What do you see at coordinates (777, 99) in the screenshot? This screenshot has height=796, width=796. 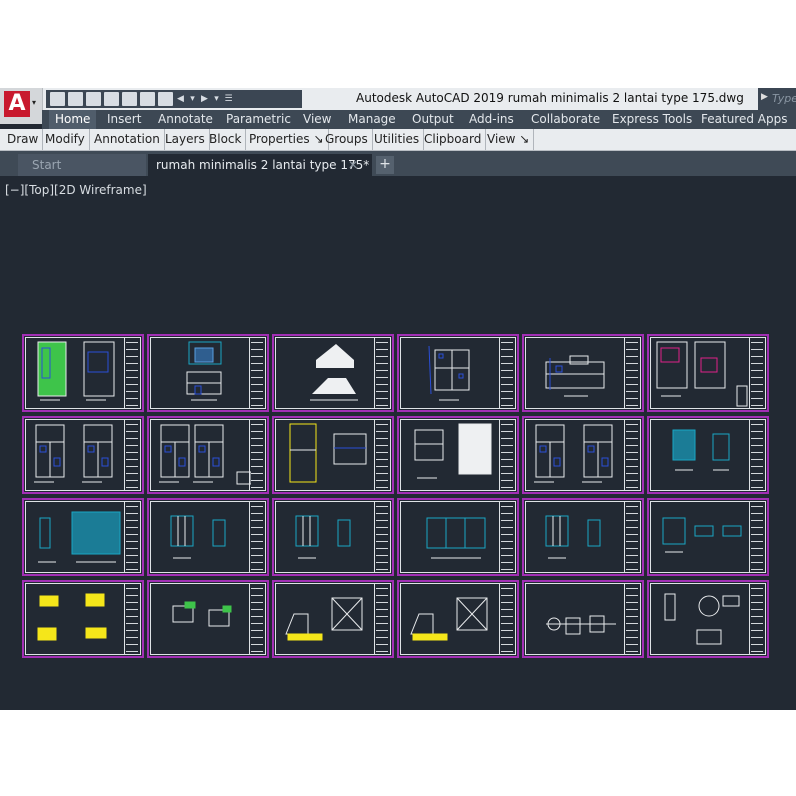 I see `search-box: ▶ Type` at bounding box center [777, 99].